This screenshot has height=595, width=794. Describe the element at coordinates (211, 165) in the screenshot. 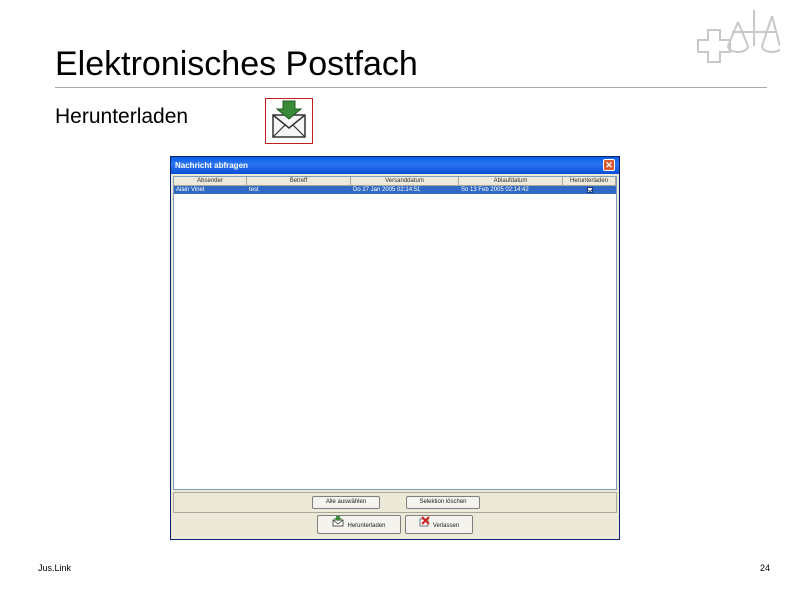

I see `window-title: Nachricht abfragen` at that location.